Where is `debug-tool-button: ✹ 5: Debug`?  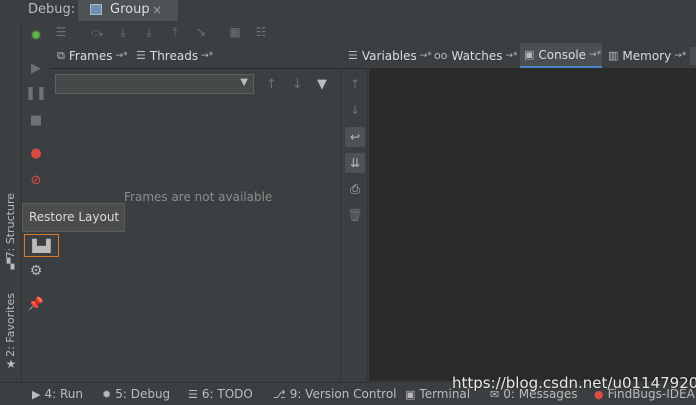
debug-tool-button: ✹ 5: Debug is located at coordinates (136, 394).